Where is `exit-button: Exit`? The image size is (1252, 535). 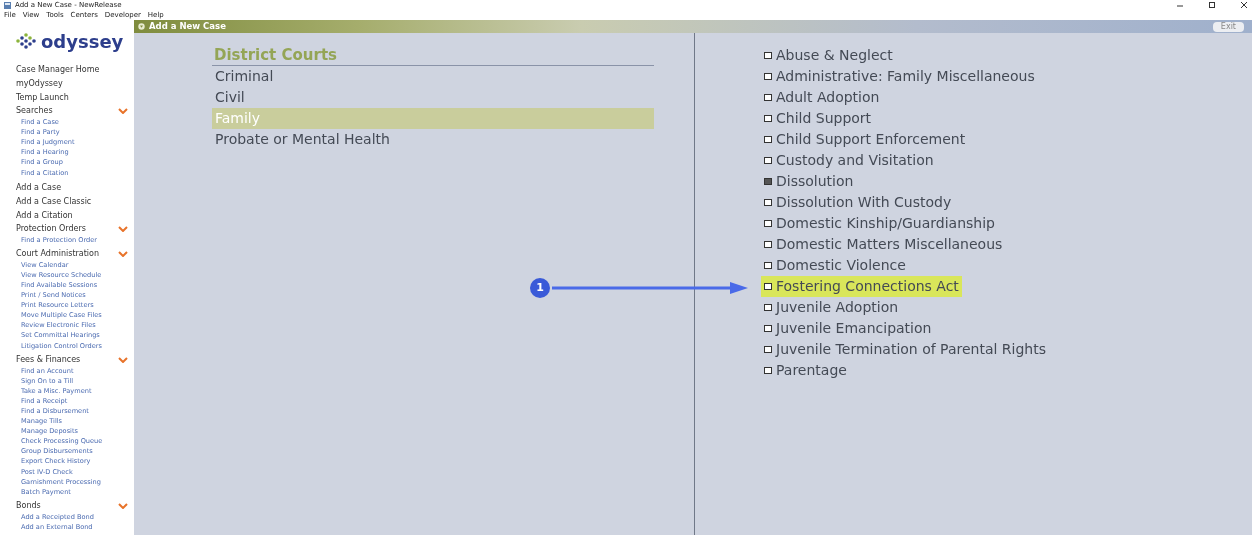 exit-button: Exit is located at coordinates (1228, 26).